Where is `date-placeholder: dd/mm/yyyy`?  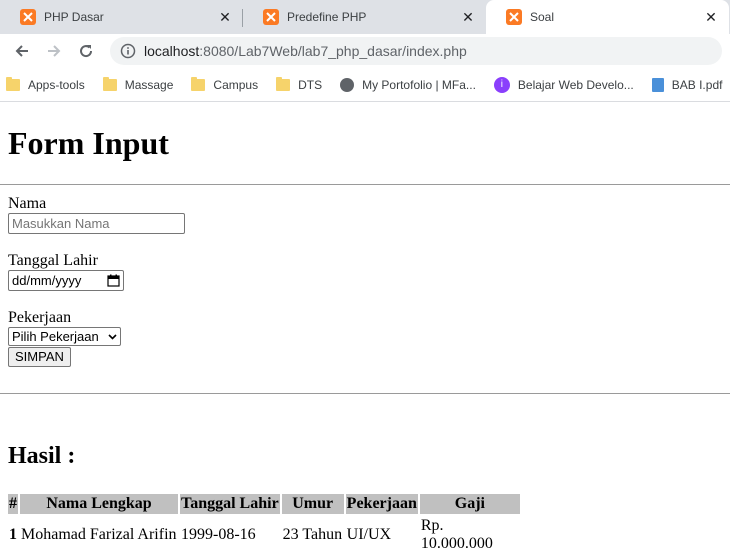
date-placeholder: dd/mm/yyyy is located at coordinates (47, 280).